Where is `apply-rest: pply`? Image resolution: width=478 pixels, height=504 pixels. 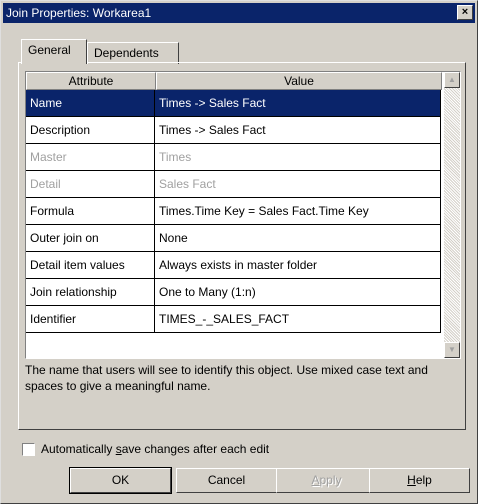
apply-rest: pply is located at coordinates (330, 480).